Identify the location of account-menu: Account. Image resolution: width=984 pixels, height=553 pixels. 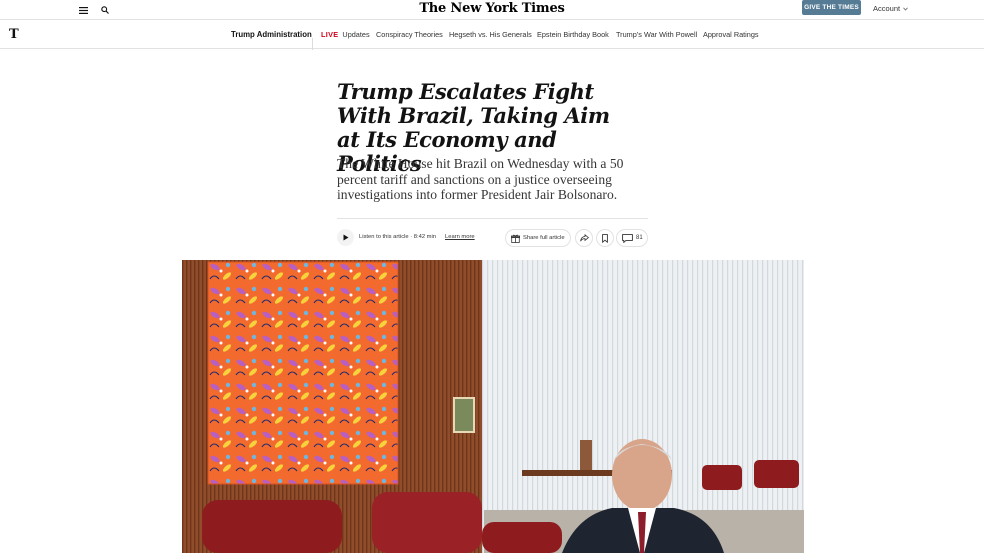
(890, 8).